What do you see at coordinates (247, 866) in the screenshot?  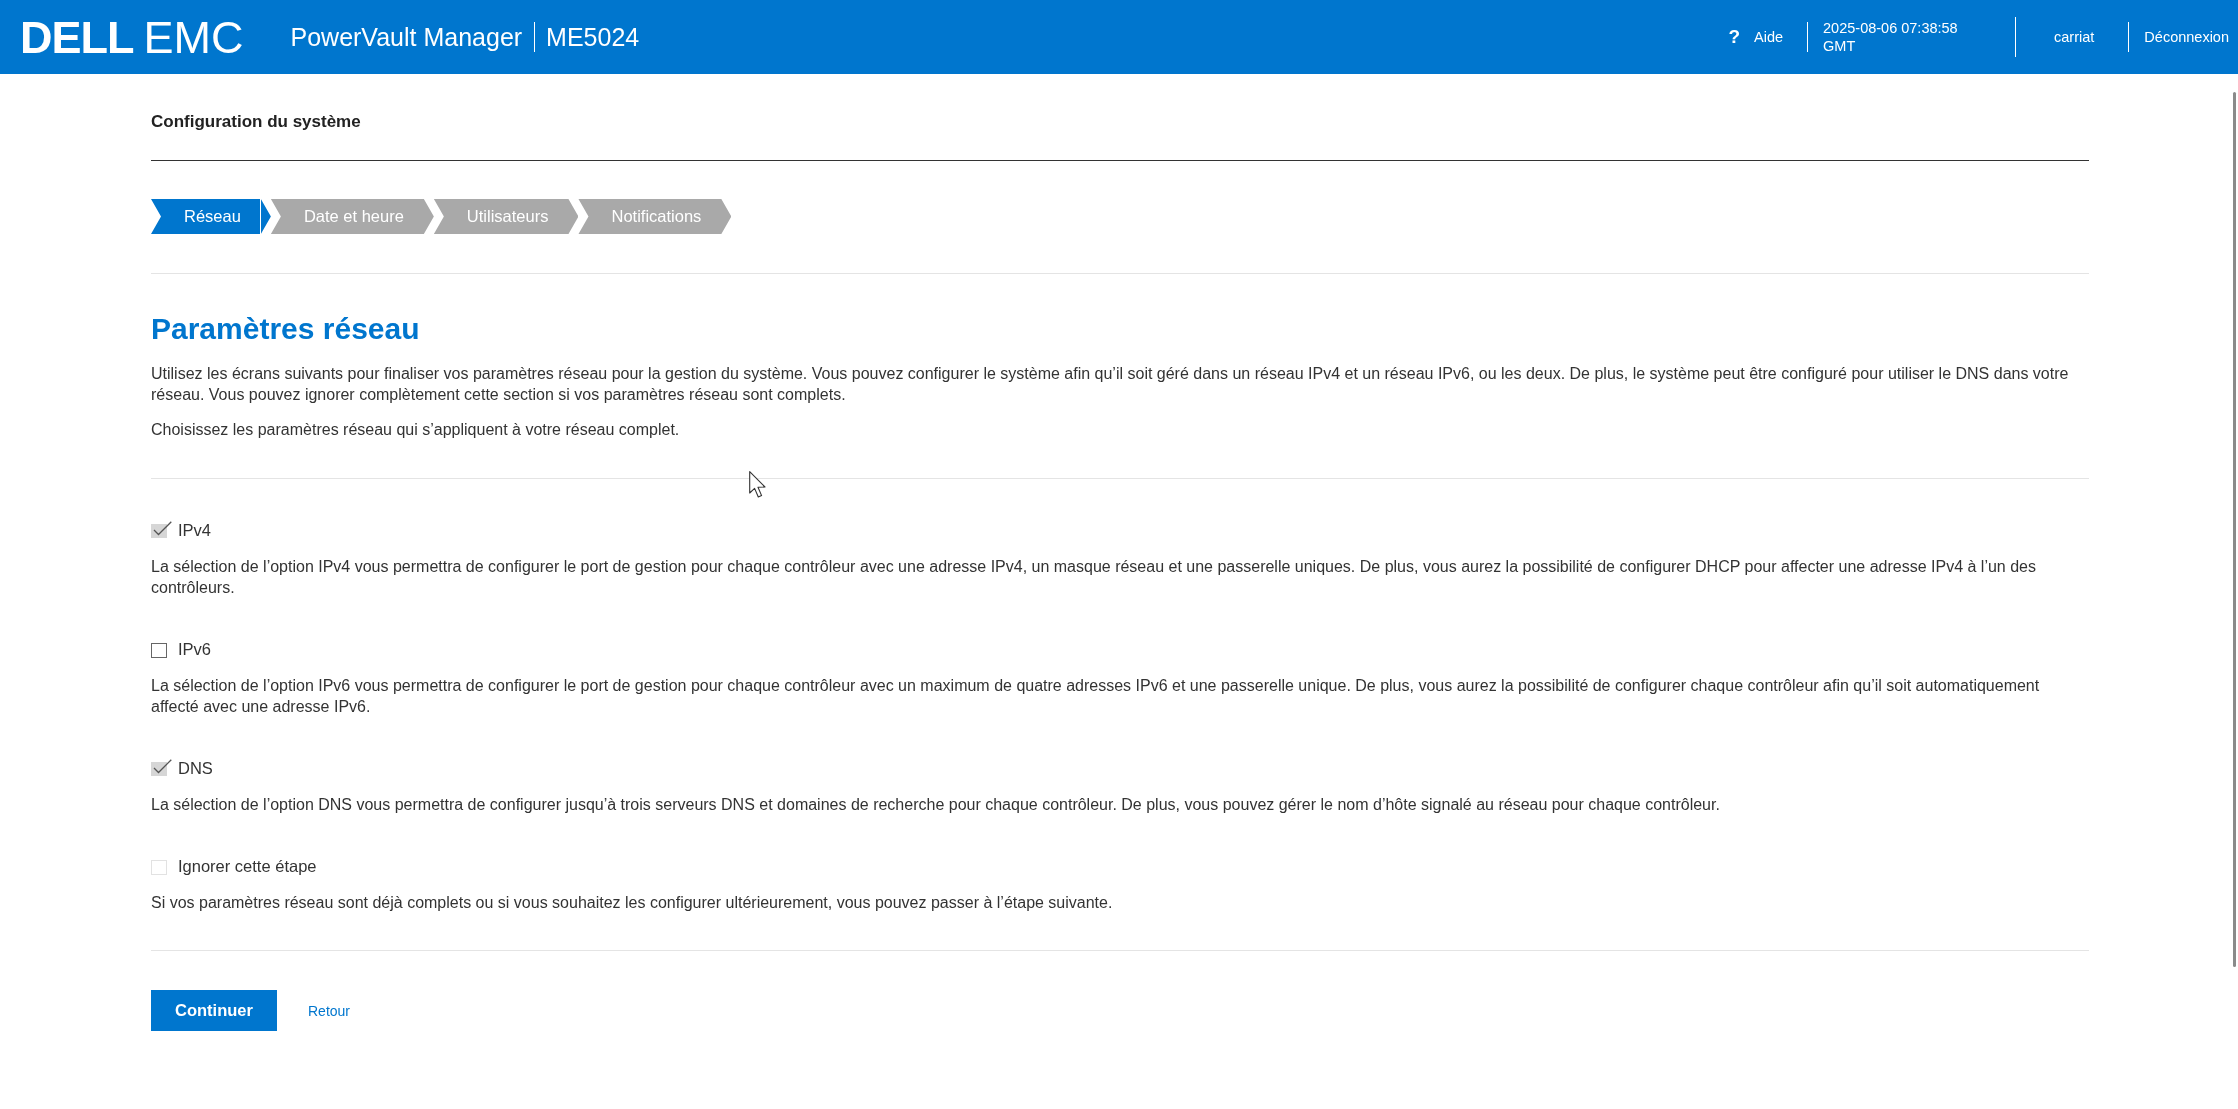 I see `option-label: Ignorer cette étape` at bounding box center [247, 866].